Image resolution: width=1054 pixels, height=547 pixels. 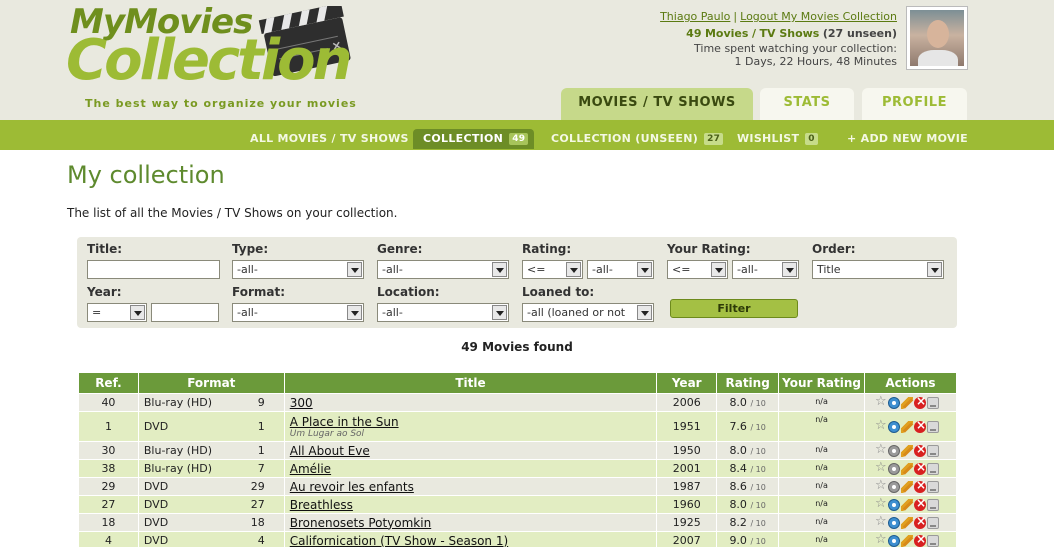 I want to click on filter-button: Filter, so click(x=734, y=308).